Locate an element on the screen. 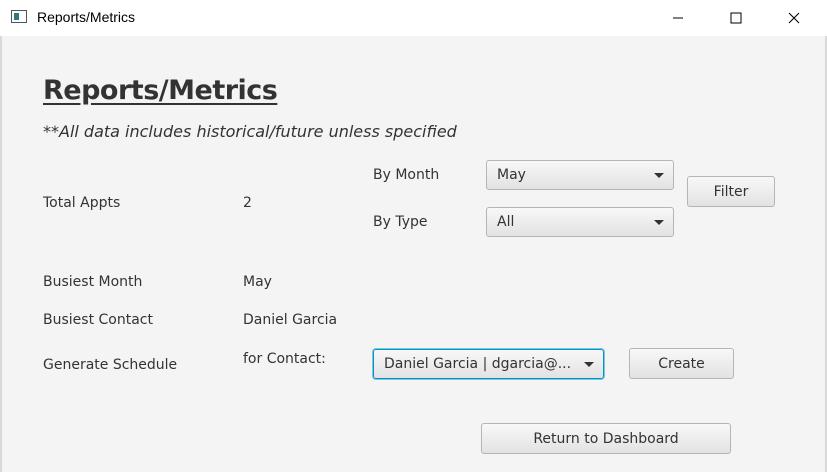 The width and height of the screenshot is (827, 472). maximize-icon is located at coordinates (736, 18).